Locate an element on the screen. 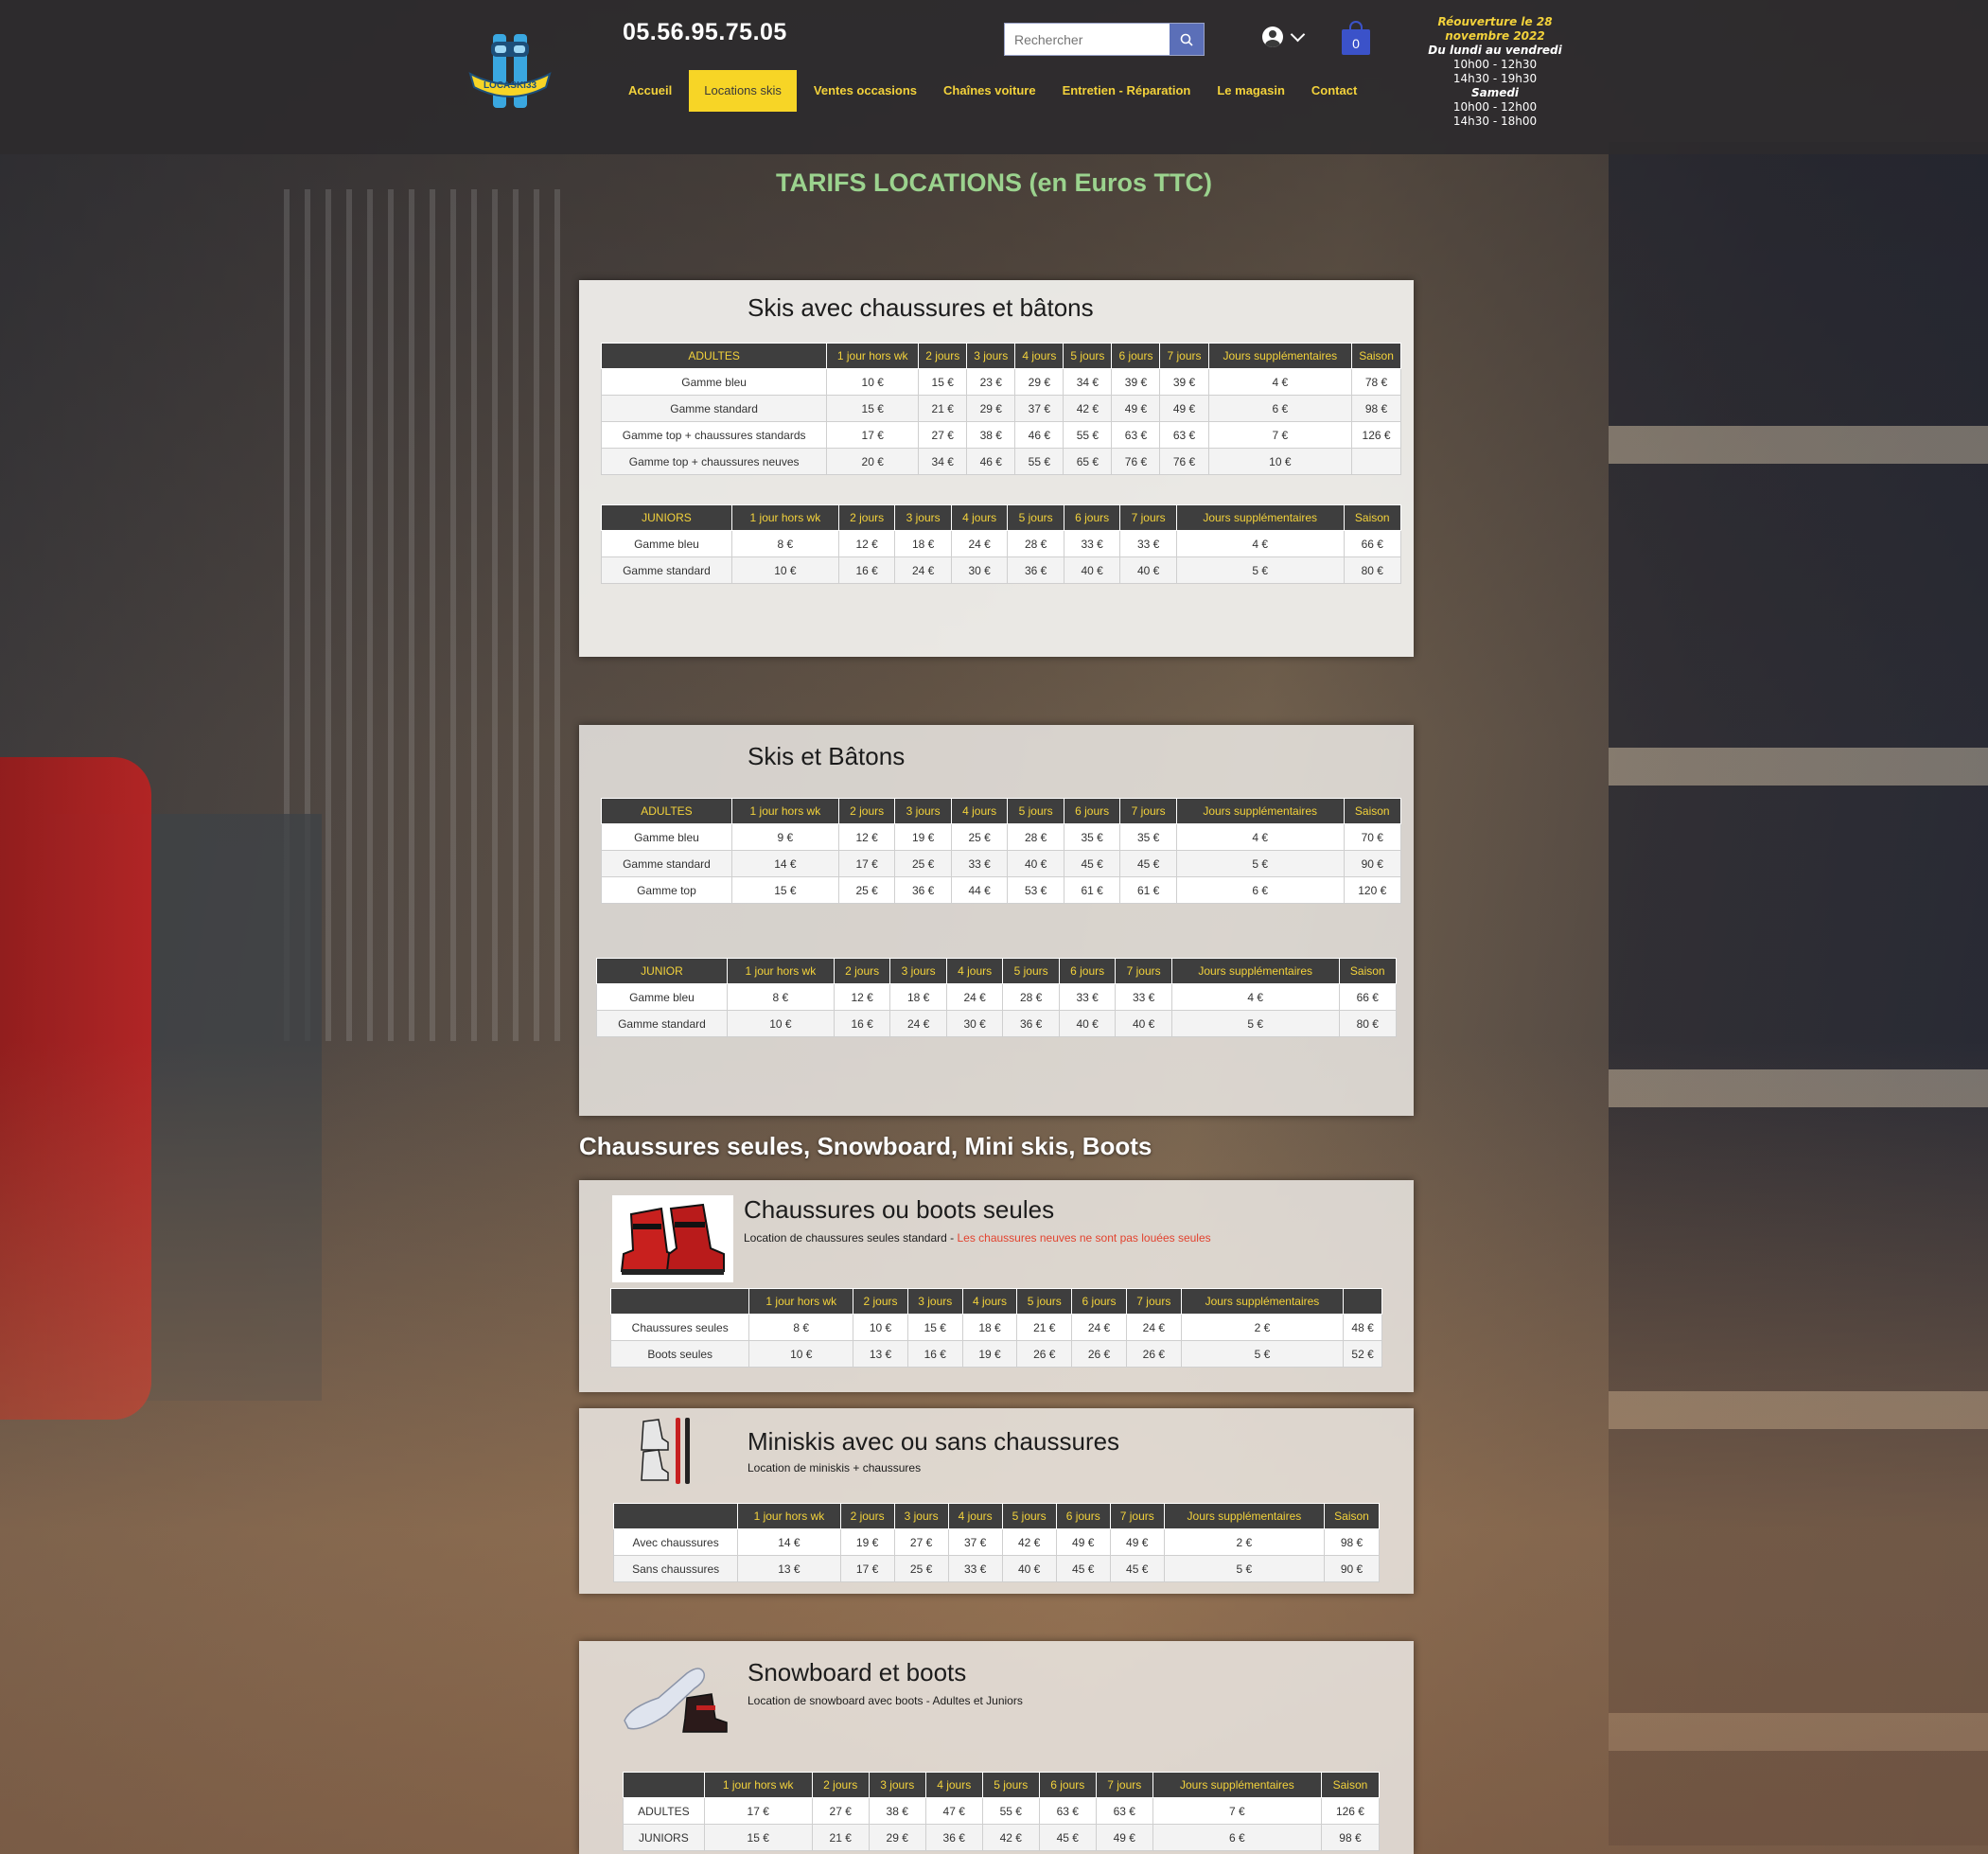 This screenshot has width=1988, height=1854. price-cell: 42 € is located at coordinates (1029, 1542).